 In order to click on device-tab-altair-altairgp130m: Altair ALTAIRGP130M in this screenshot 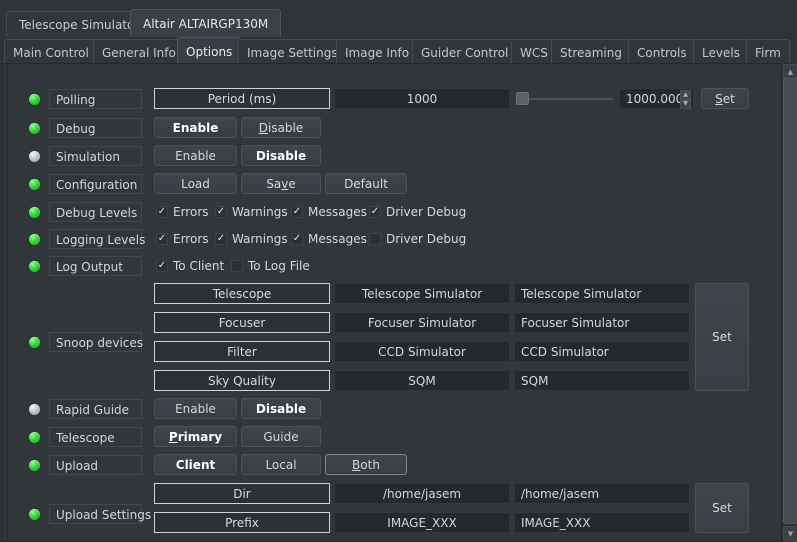, I will do `click(206, 23)`.